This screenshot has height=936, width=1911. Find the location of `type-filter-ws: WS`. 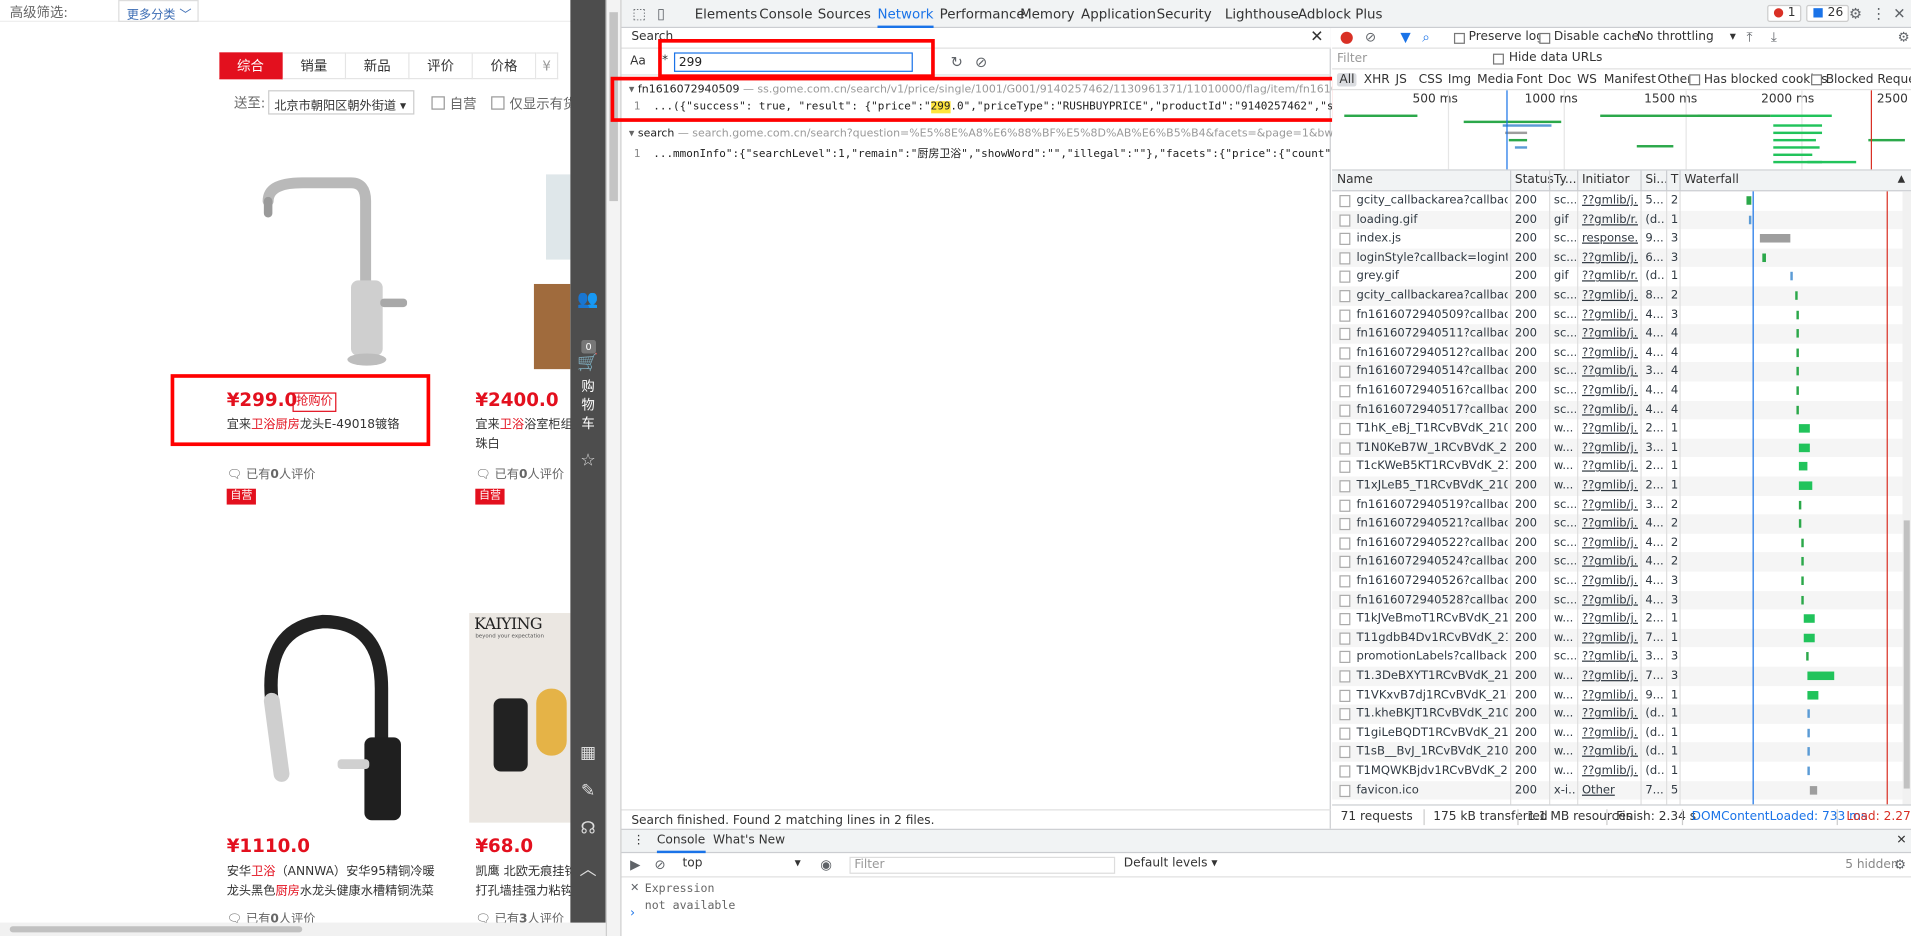

type-filter-ws: WS is located at coordinates (1587, 79).